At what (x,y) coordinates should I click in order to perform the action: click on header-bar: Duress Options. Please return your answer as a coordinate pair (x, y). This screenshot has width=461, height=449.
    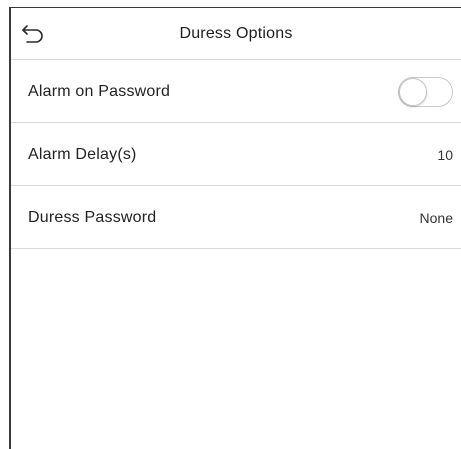
    Looking at the image, I should click on (236, 34).